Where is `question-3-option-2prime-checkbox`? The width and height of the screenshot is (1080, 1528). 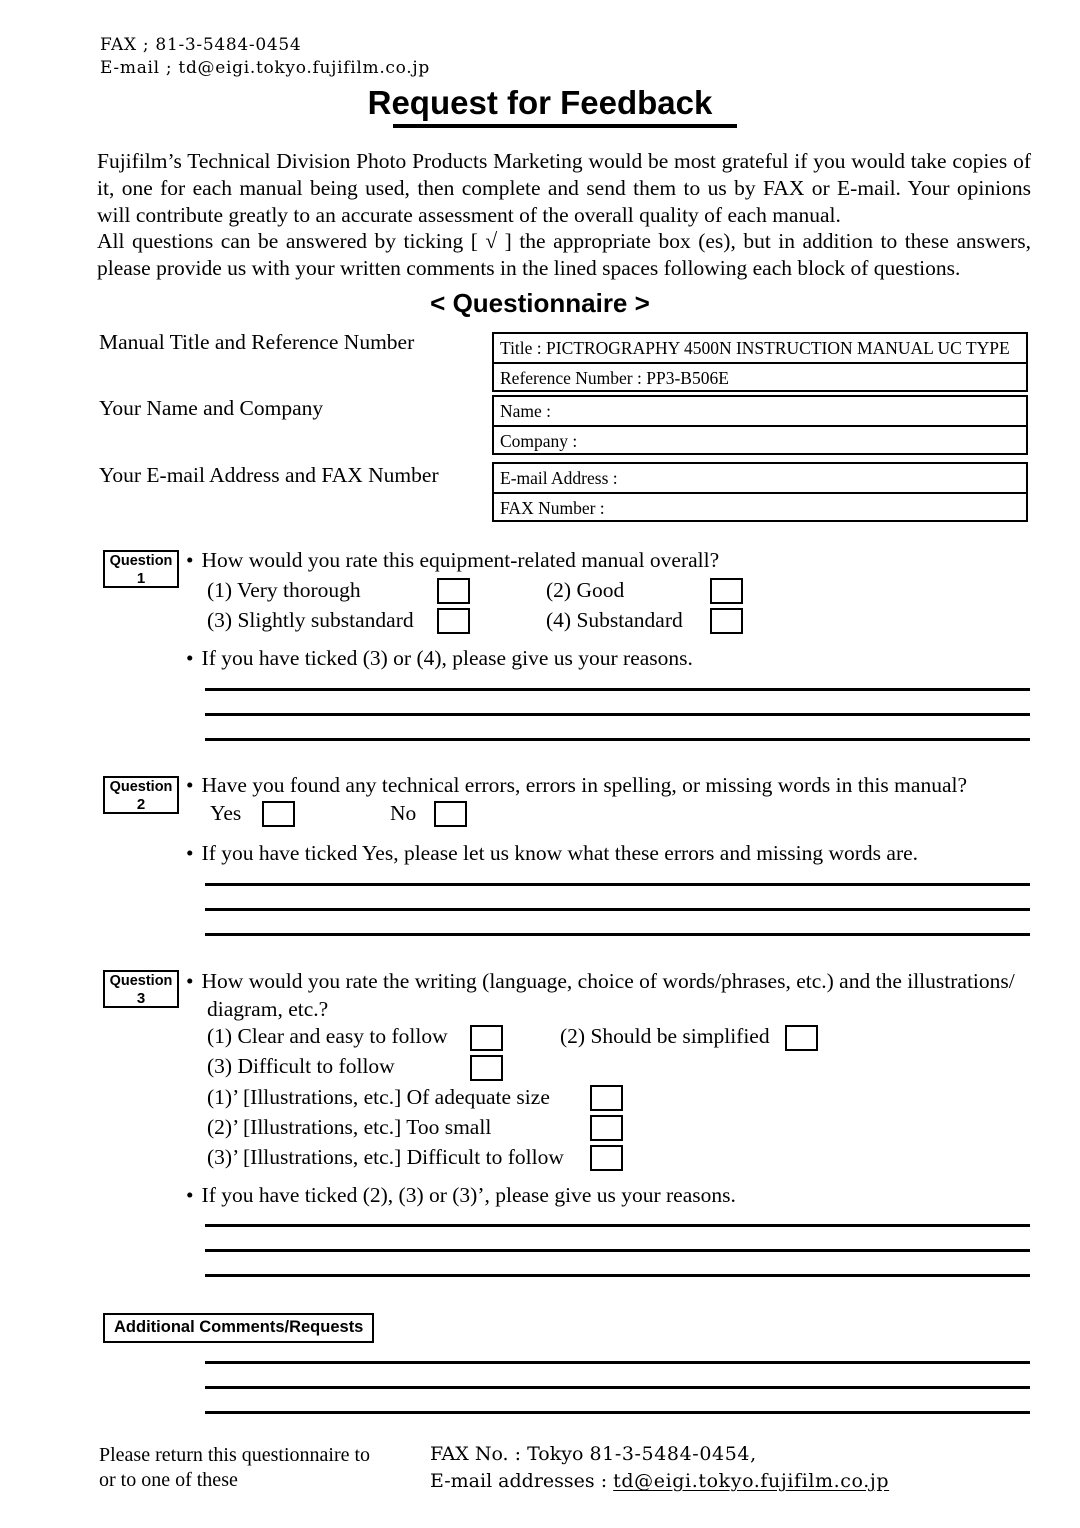
question-3-option-2prime-checkbox is located at coordinates (606, 1128).